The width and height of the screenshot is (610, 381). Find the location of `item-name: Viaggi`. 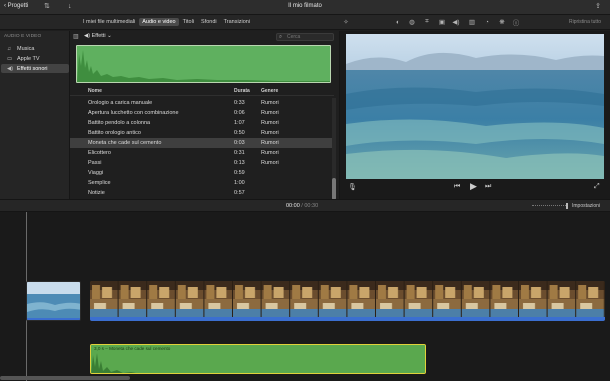

item-name: Viaggi is located at coordinates (96, 173).